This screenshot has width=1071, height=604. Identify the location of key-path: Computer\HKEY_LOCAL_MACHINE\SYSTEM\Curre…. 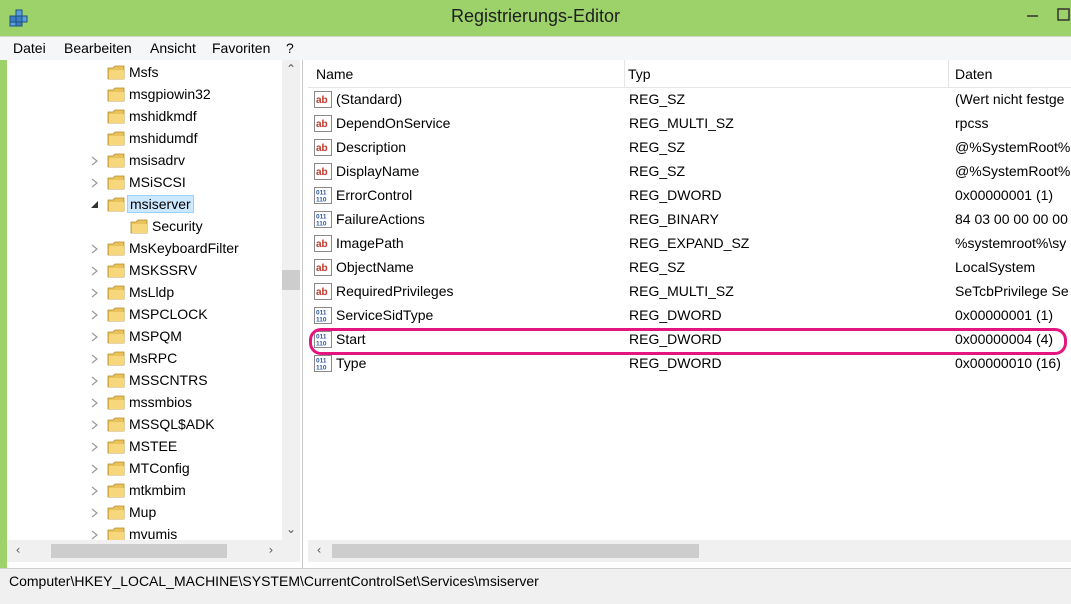
(274, 581).